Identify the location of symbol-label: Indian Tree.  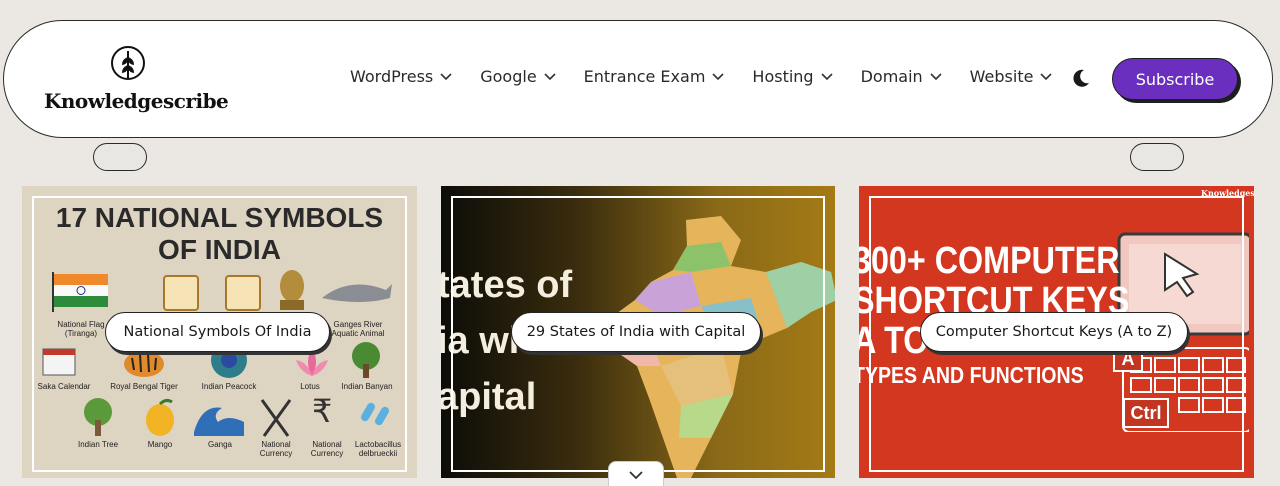
(98, 444).